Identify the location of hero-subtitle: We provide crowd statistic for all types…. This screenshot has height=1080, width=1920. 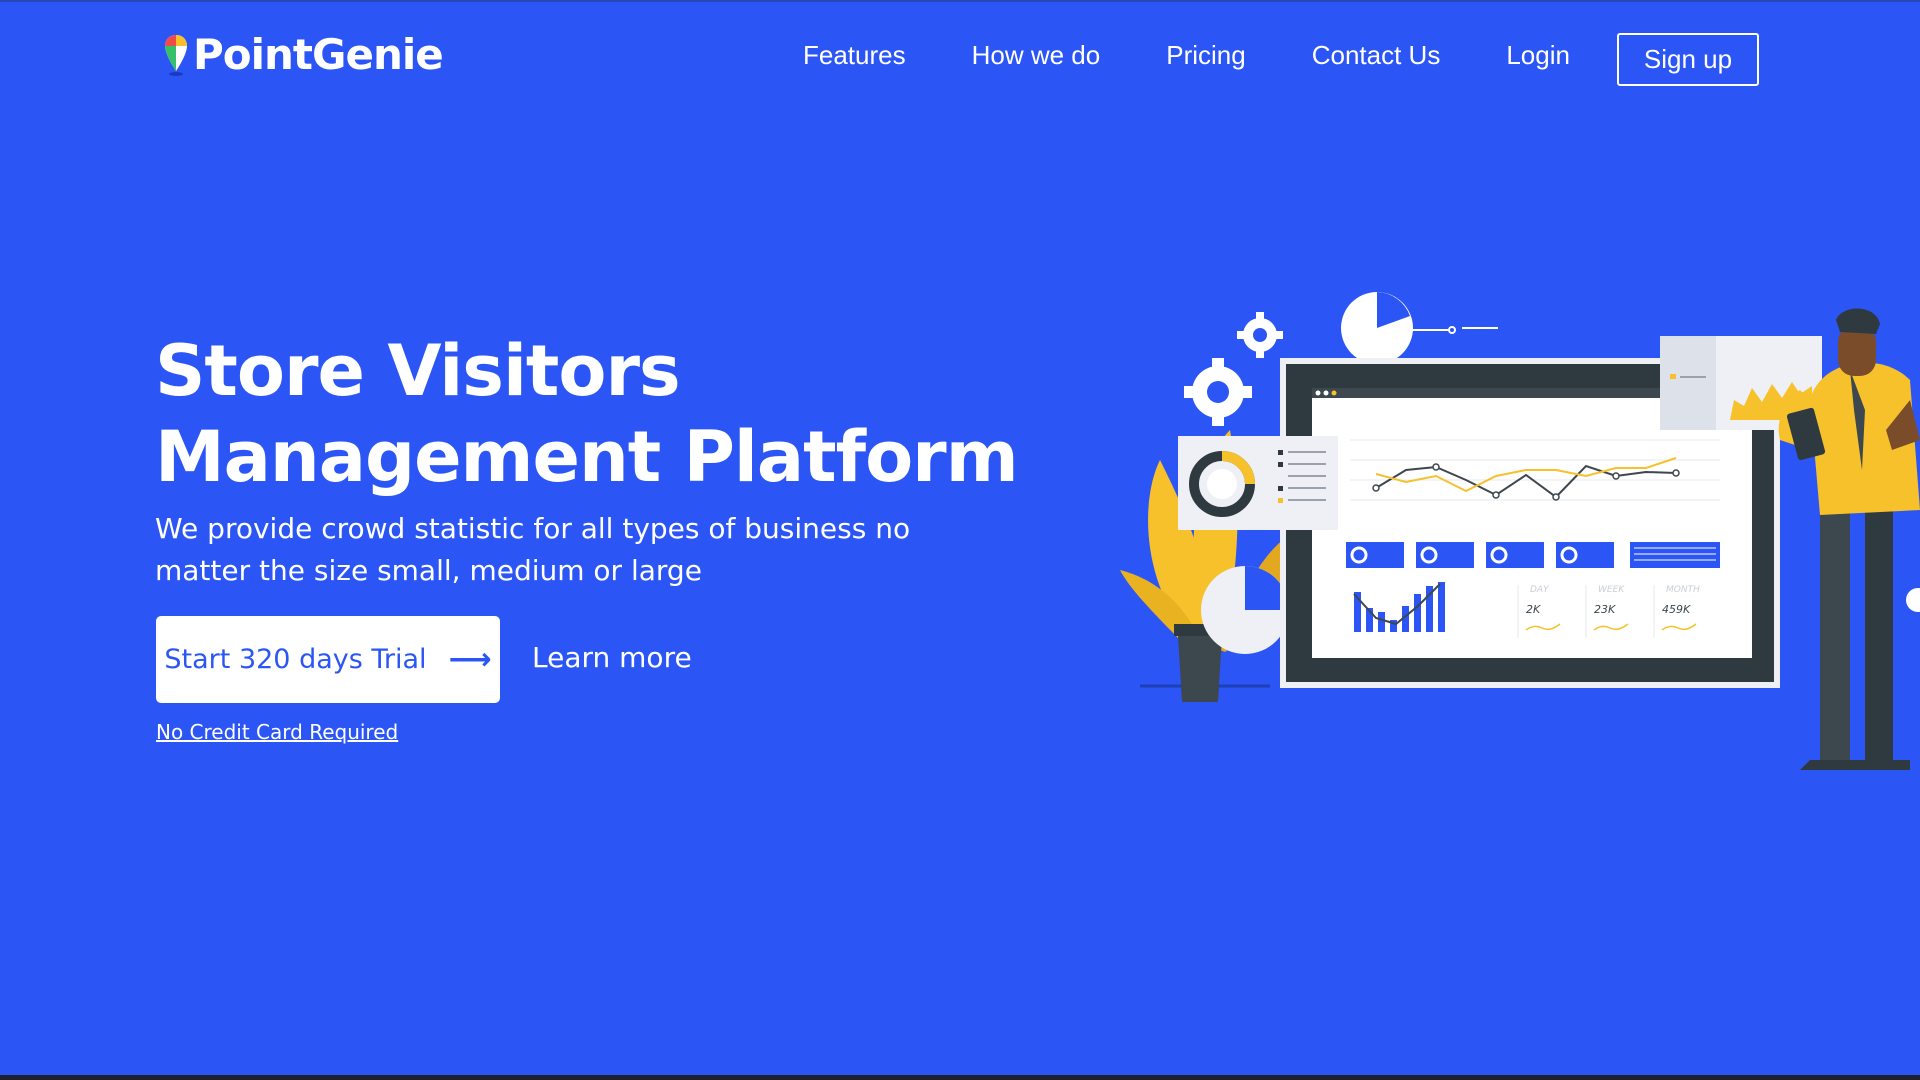
(533, 549).